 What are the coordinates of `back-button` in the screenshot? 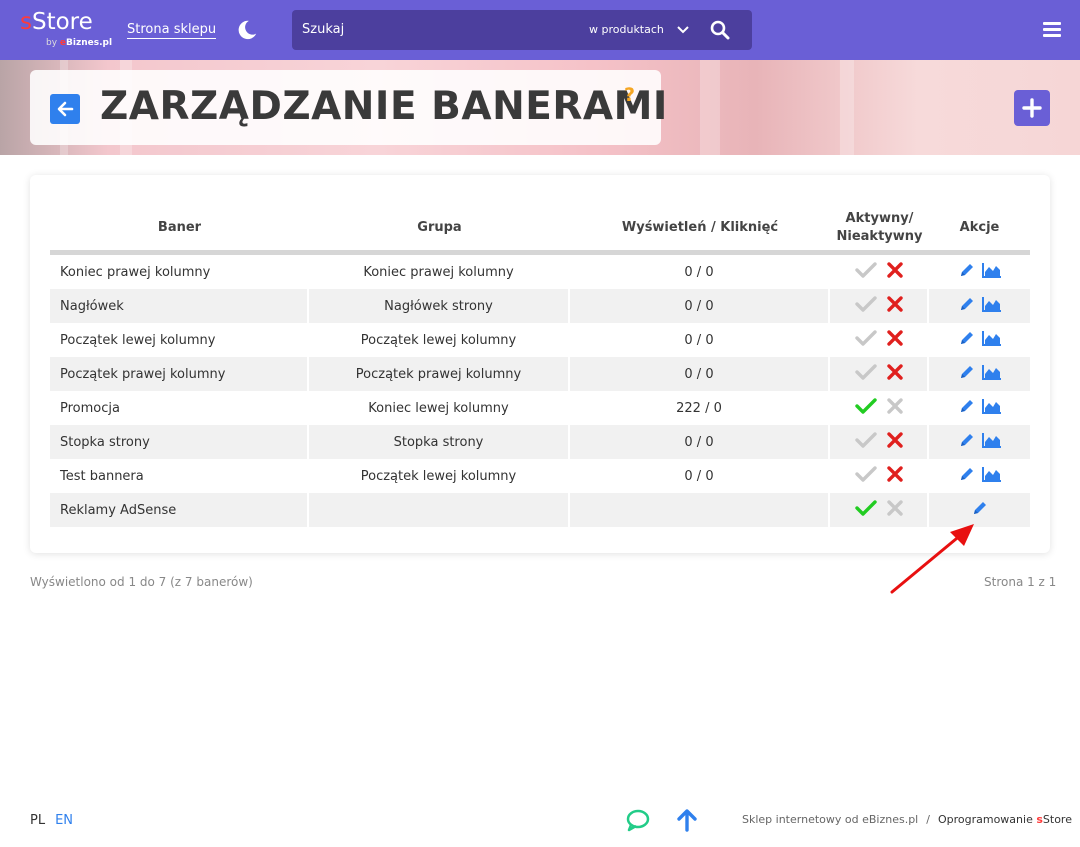 It's located at (65, 109).